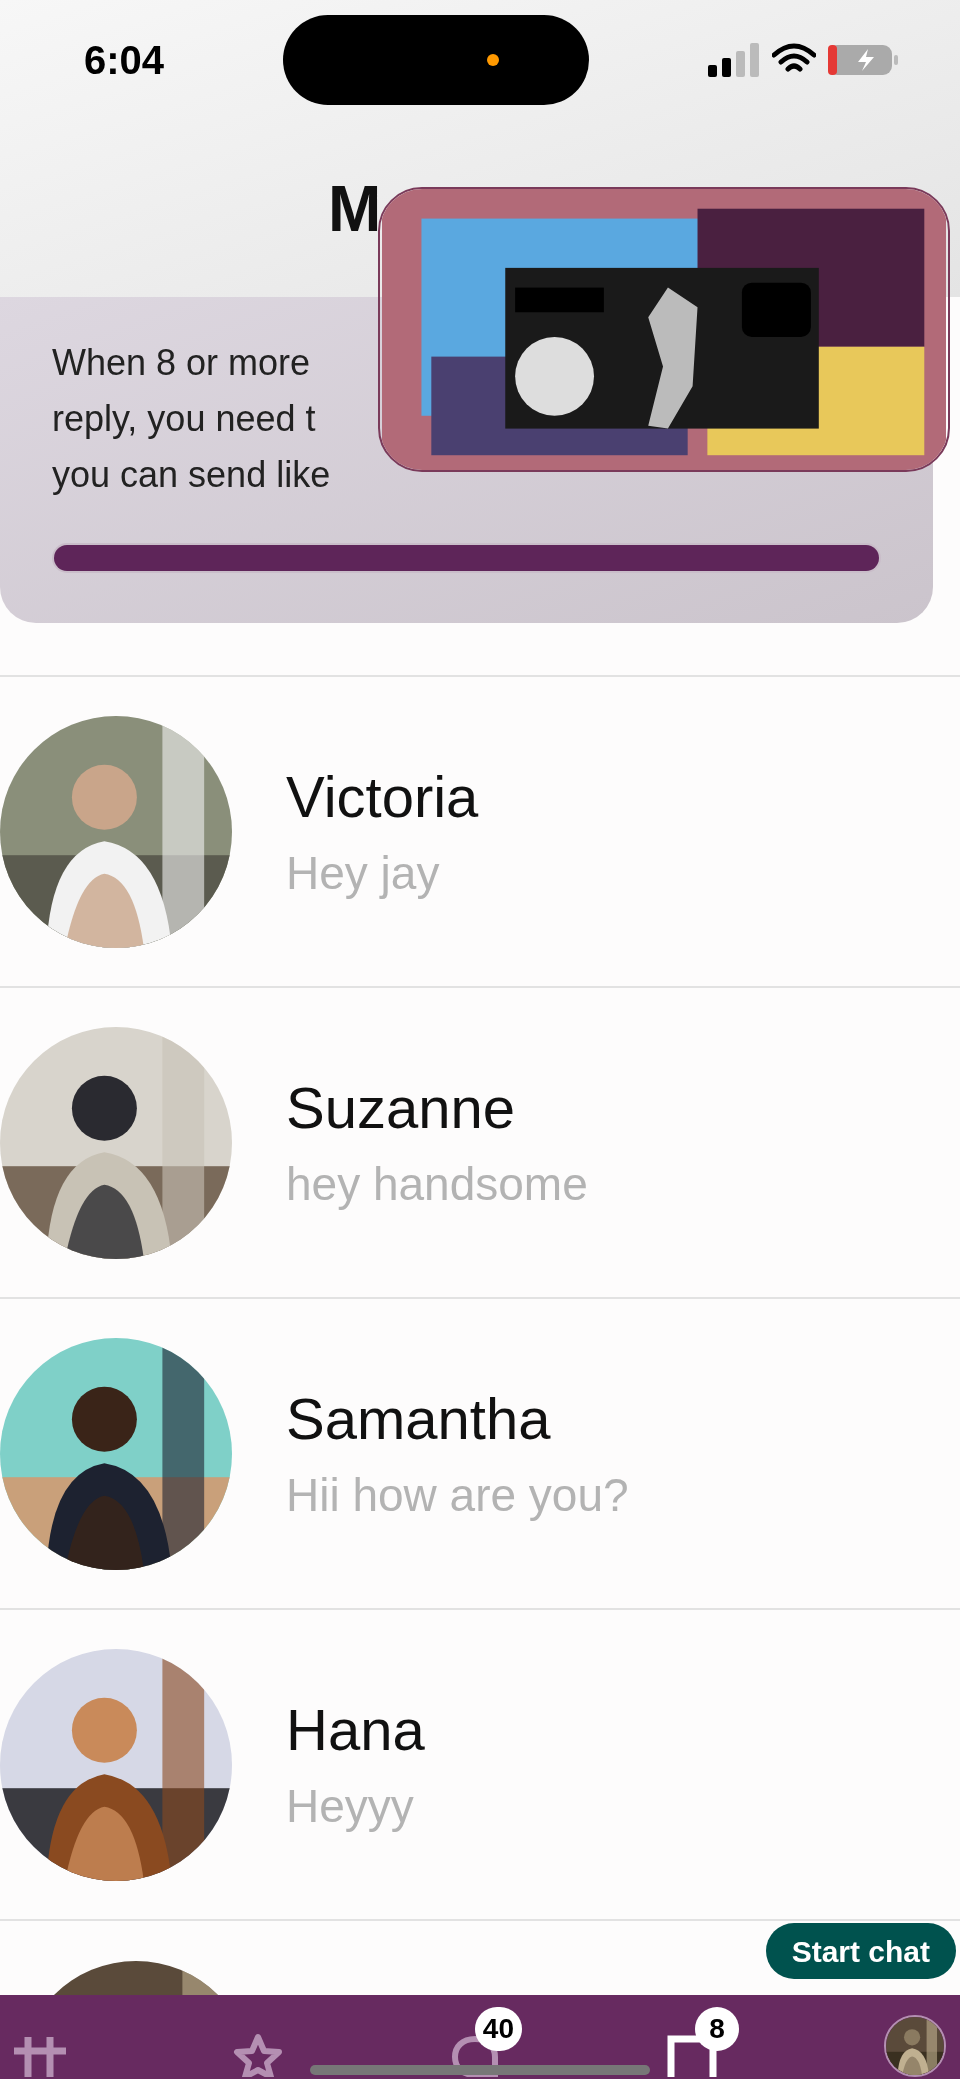  Describe the element at coordinates (350, 1805) in the screenshot. I see `message-preview: Heyyy` at that location.